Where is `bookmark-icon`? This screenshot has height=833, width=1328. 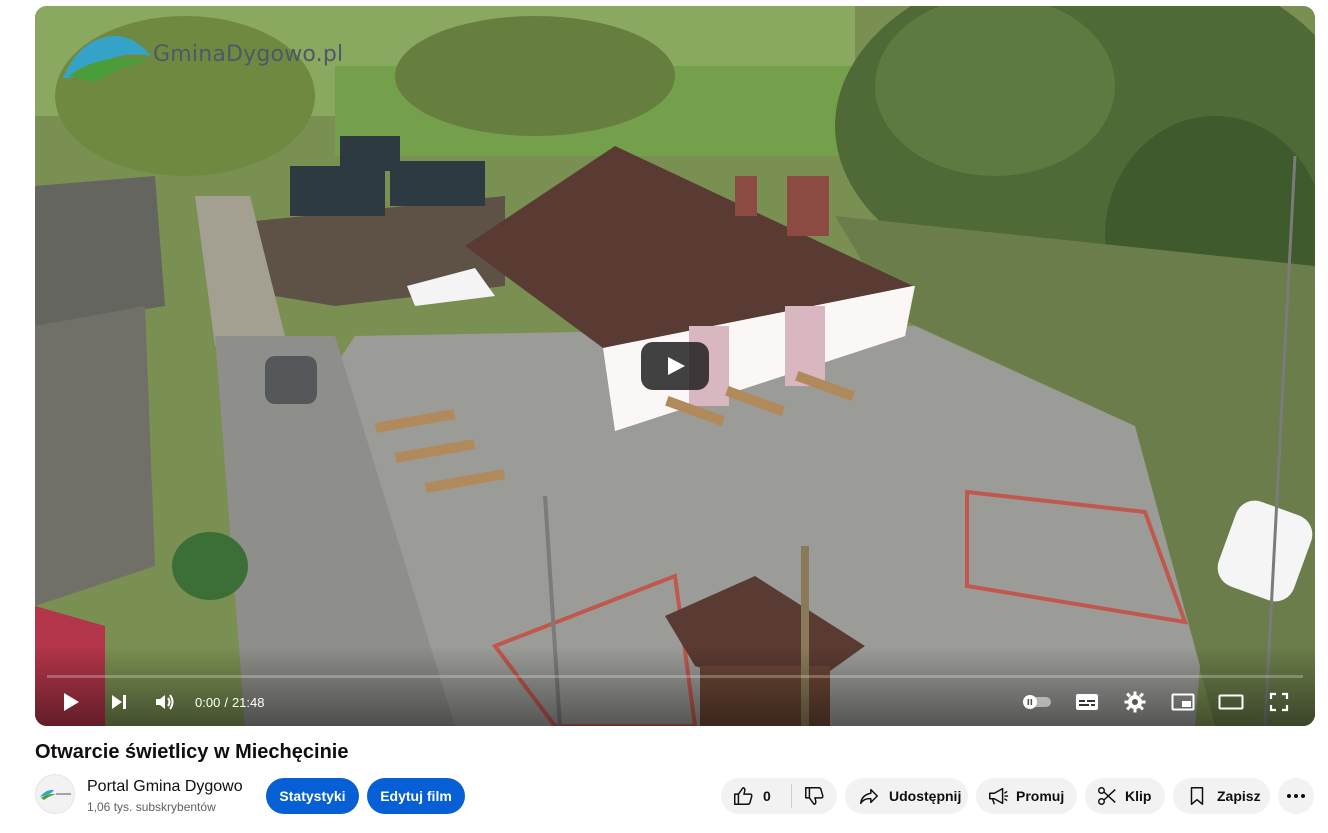 bookmark-icon is located at coordinates (1197, 796).